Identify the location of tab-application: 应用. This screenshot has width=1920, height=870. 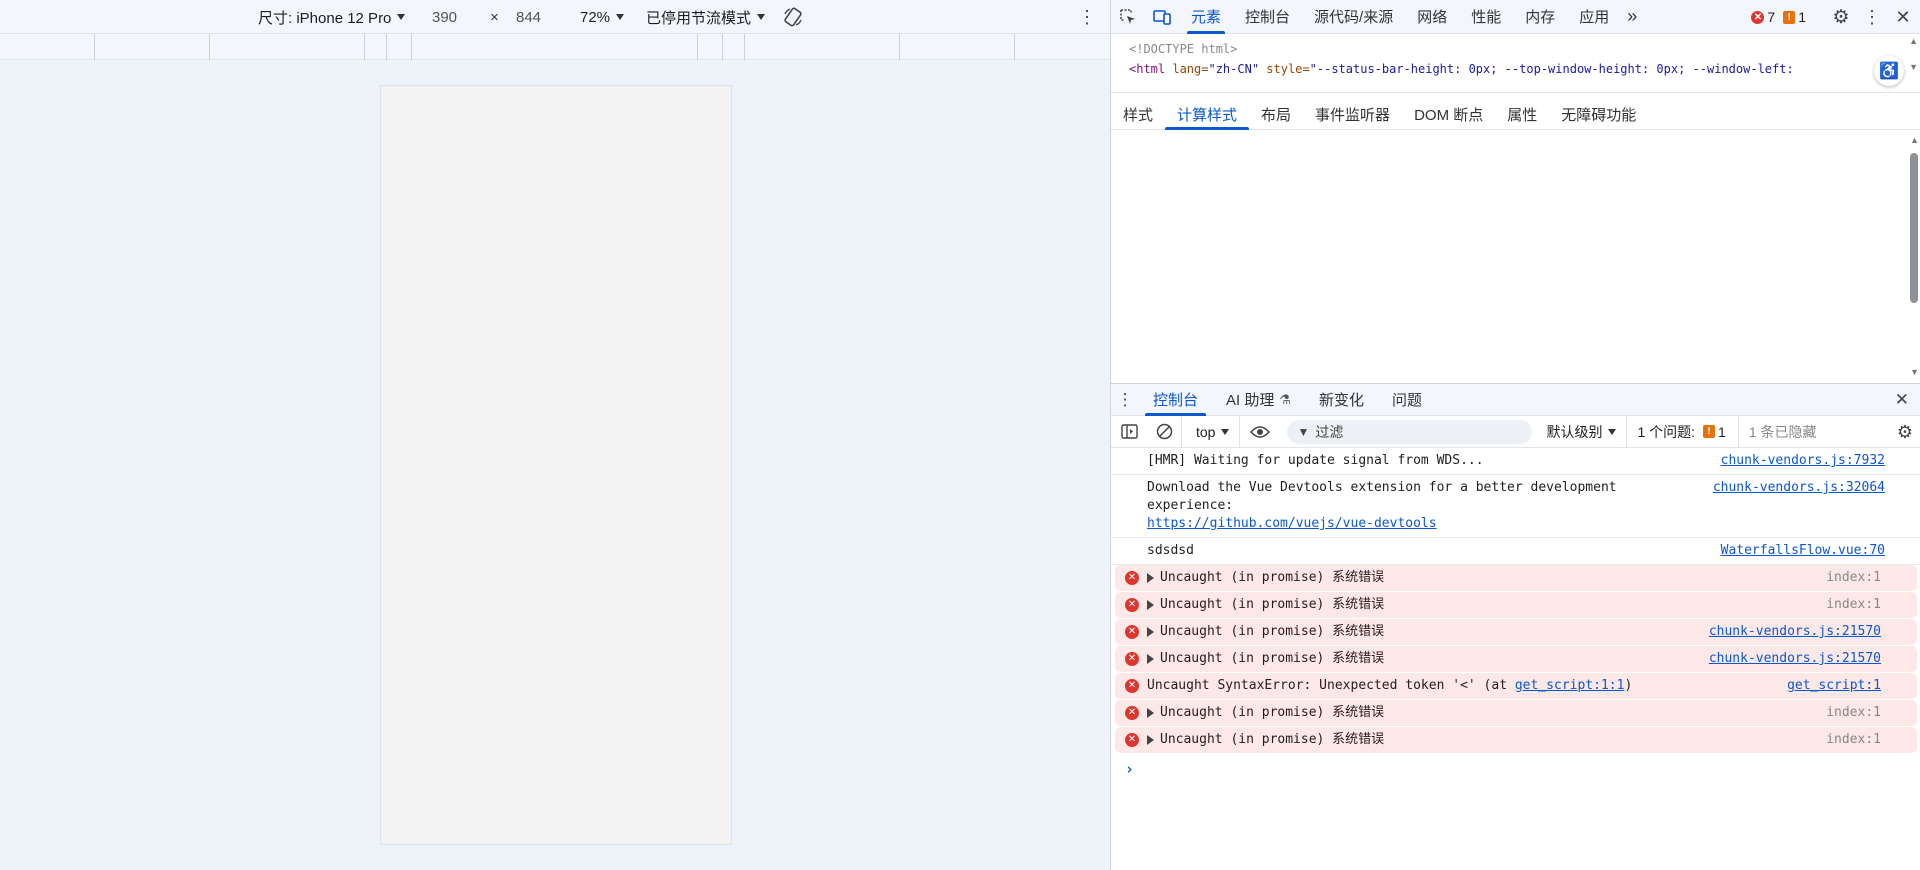
(1594, 17).